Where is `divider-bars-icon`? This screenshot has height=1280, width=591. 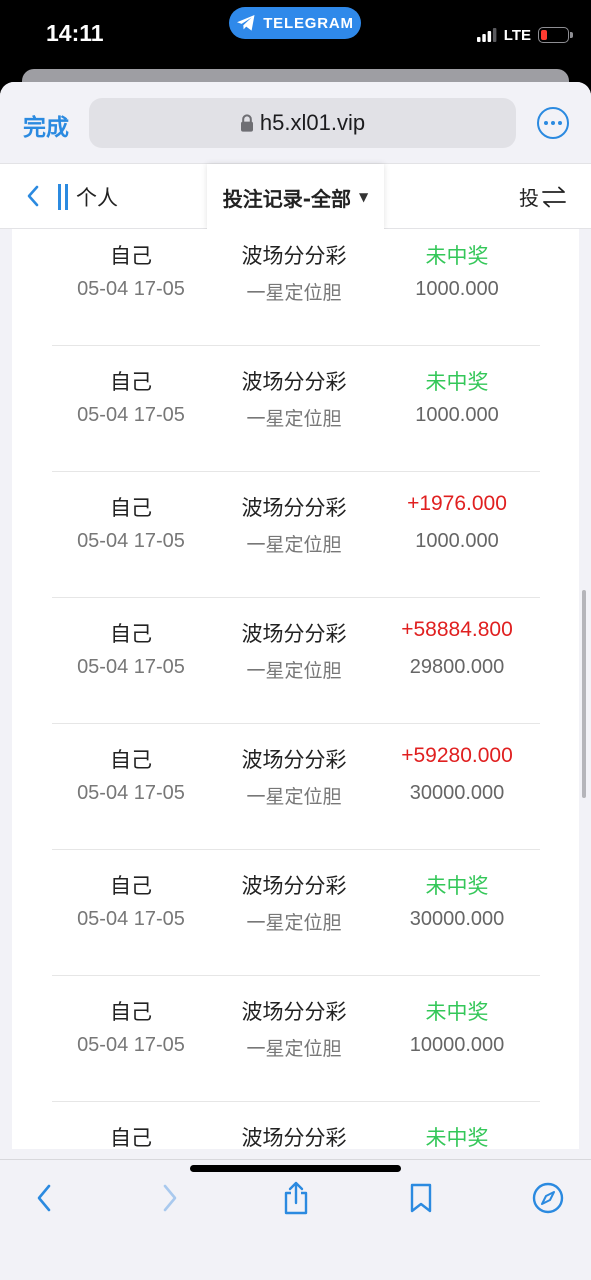
divider-bars-icon is located at coordinates (63, 197).